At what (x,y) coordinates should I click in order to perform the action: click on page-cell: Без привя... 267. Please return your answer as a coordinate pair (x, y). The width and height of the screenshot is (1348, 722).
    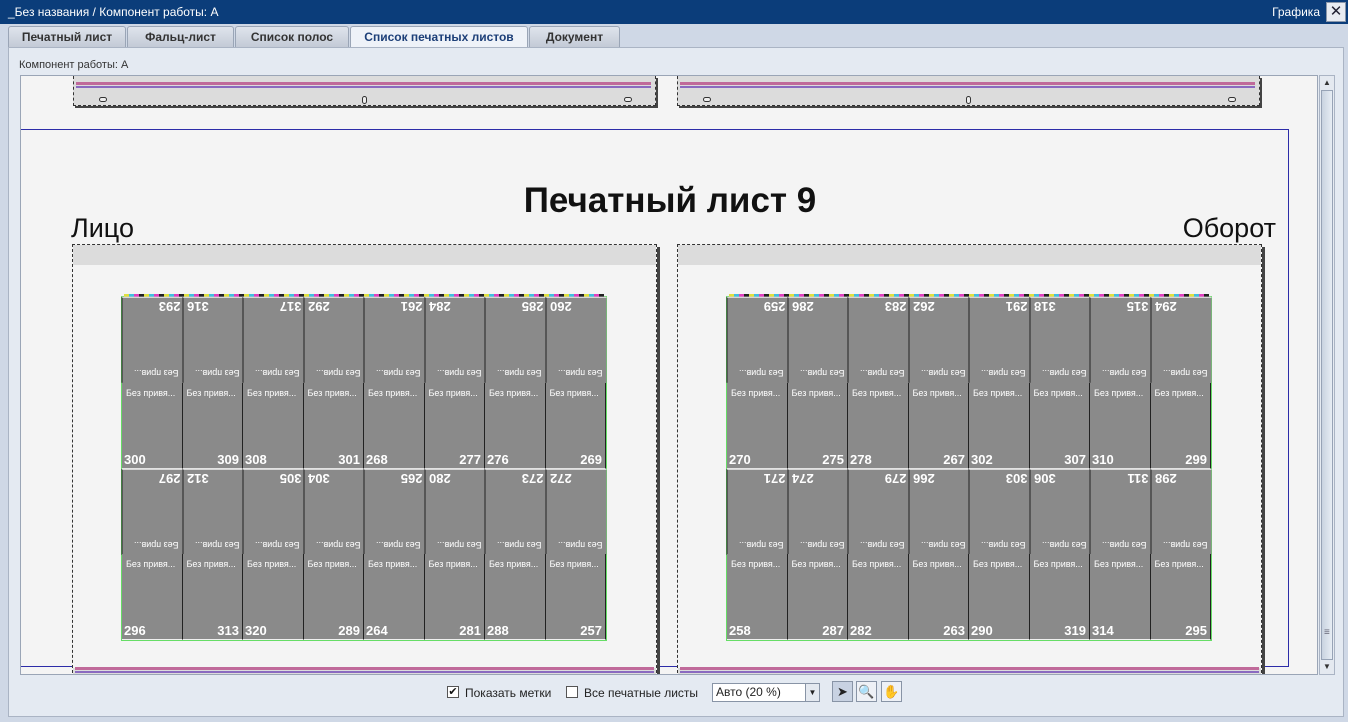
    Looking at the image, I should click on (938, 425).